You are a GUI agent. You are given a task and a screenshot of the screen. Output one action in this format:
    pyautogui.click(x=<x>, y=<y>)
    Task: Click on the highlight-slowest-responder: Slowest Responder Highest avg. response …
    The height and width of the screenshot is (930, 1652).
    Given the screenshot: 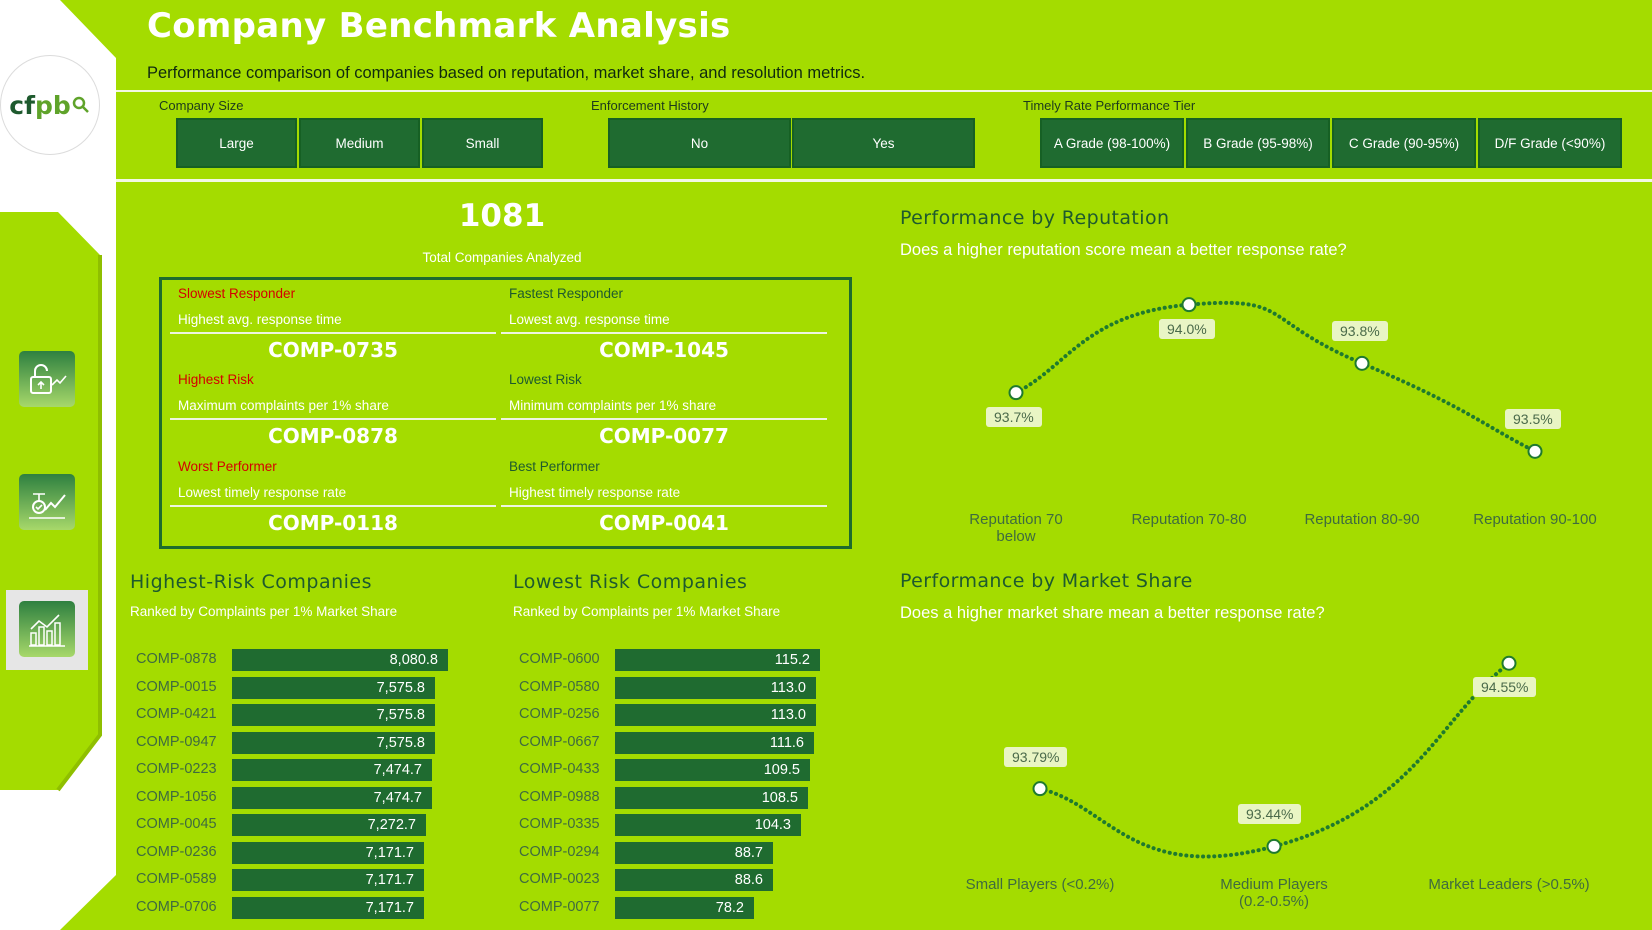 What is the action you would take?
    pyautogui.click(x=333, y=323)
    